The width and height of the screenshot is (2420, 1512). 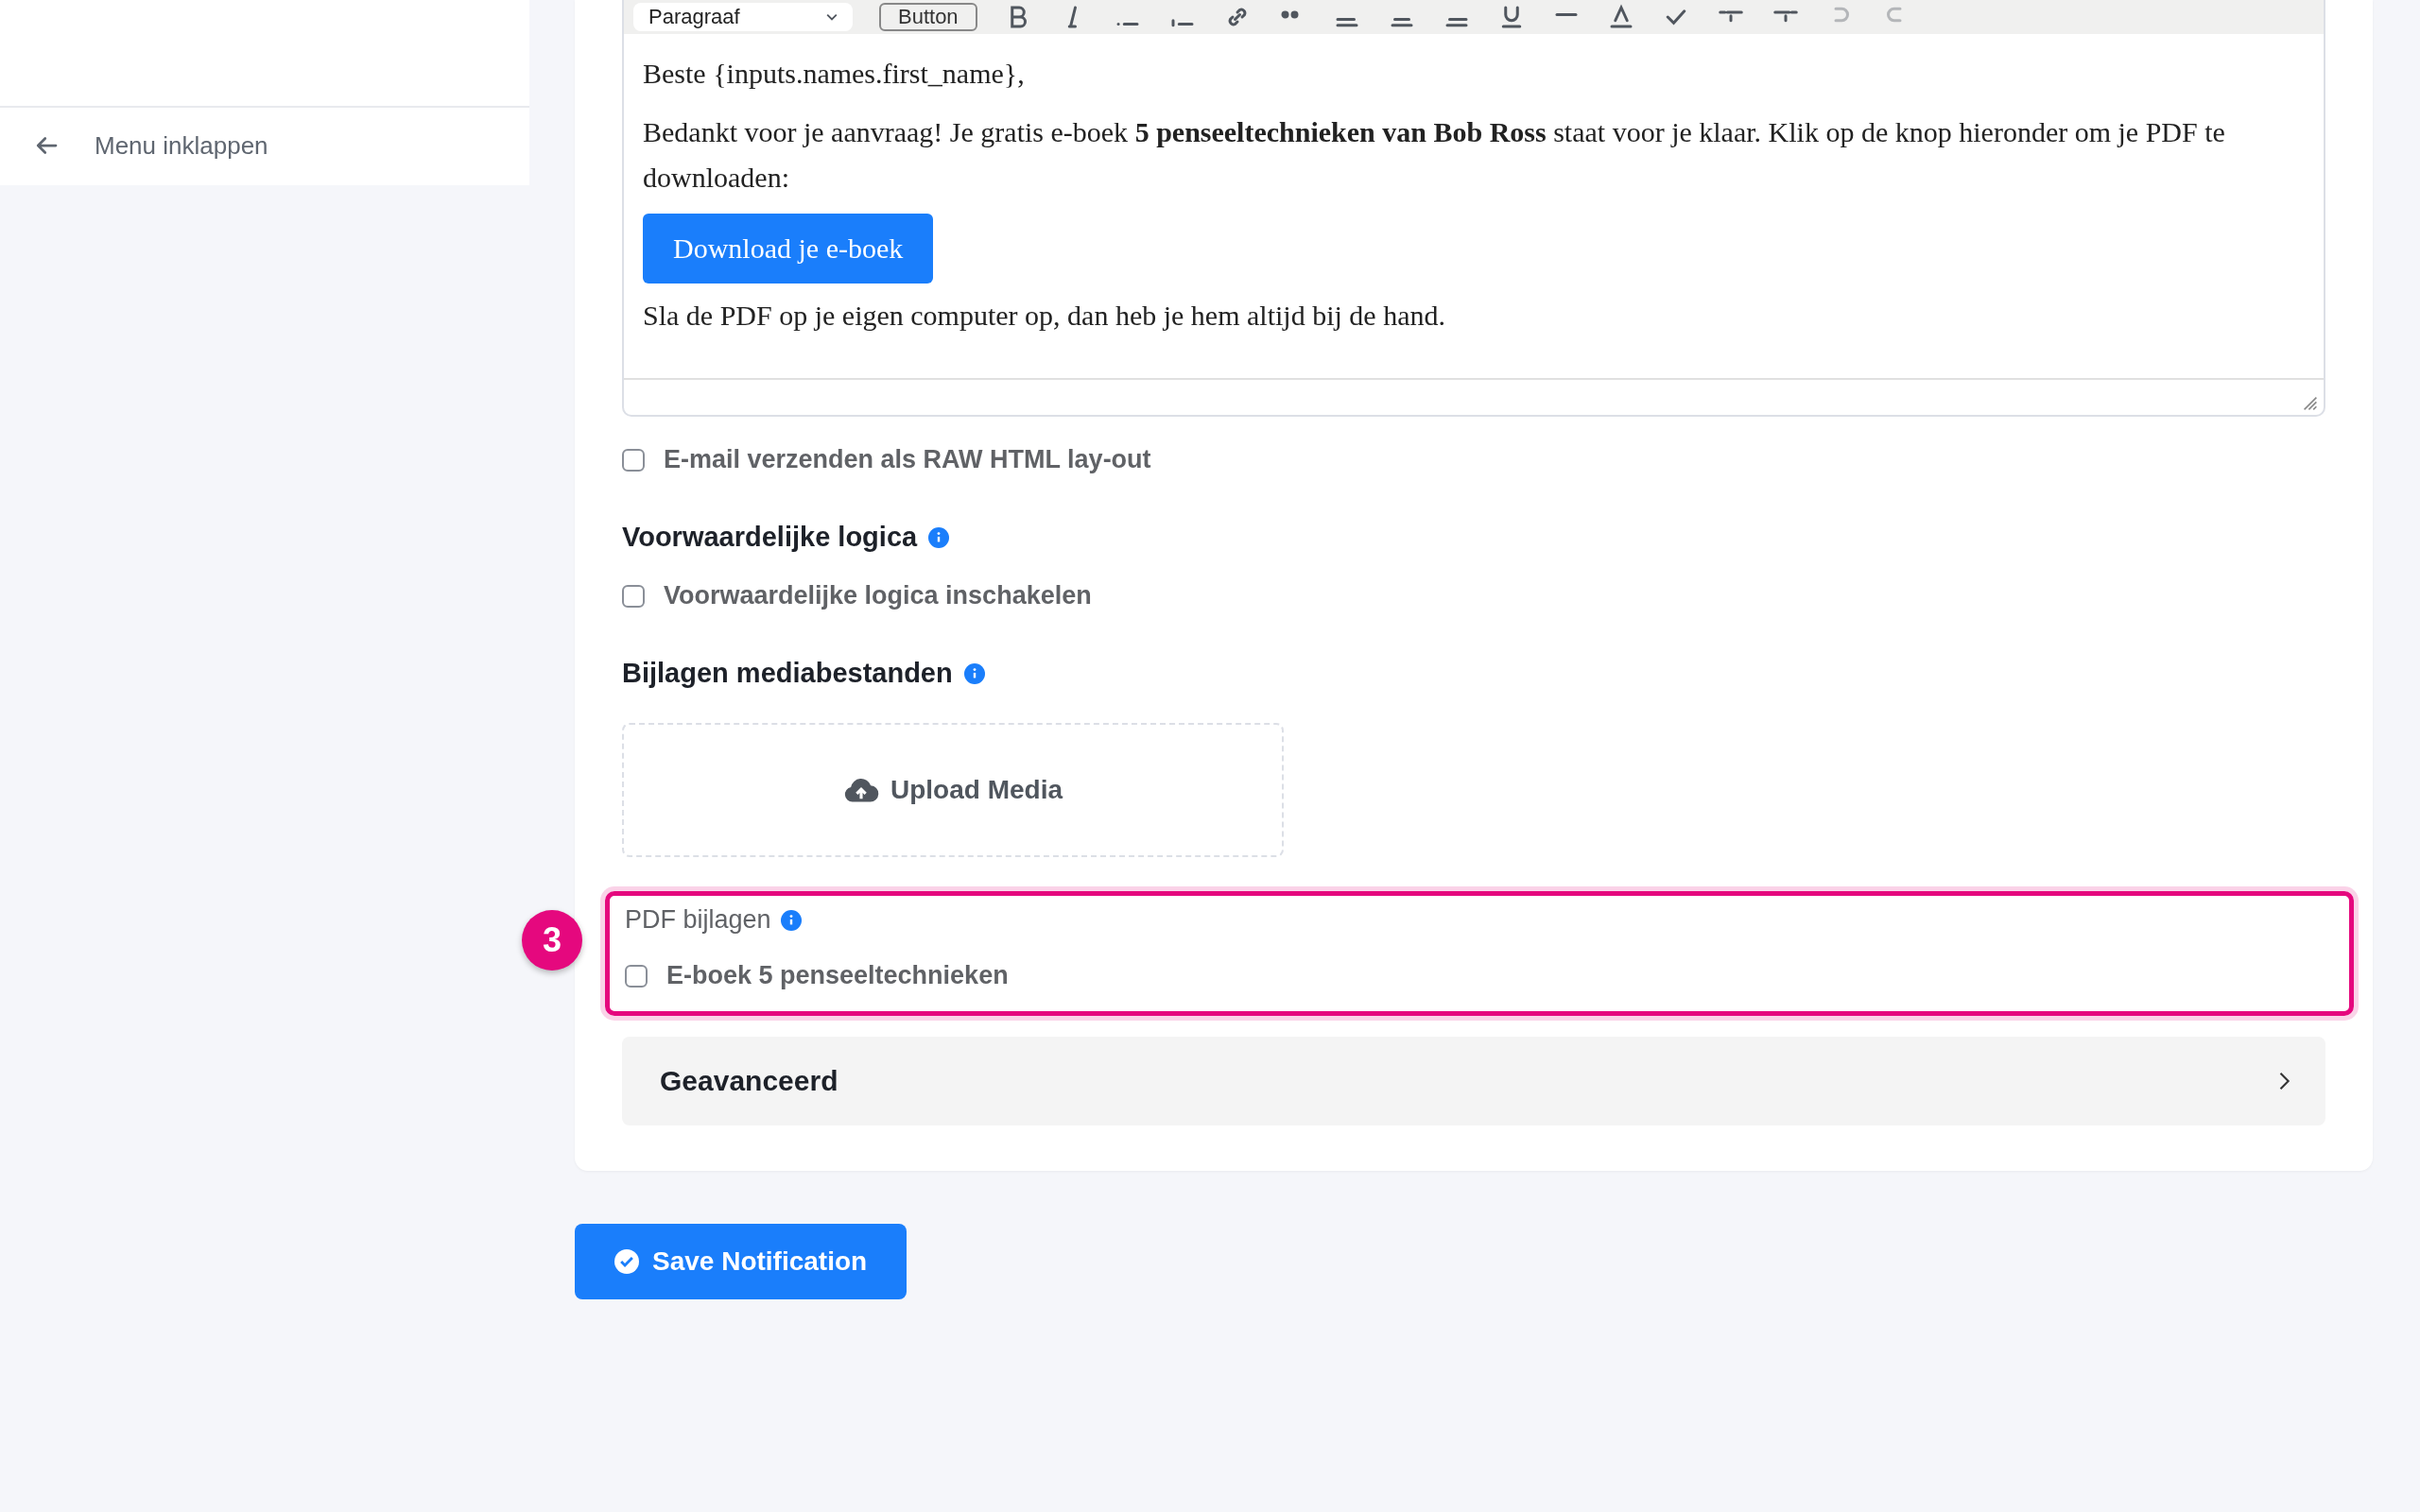 I want to click on raw-html-checkbox, so click(x=633, y=460).